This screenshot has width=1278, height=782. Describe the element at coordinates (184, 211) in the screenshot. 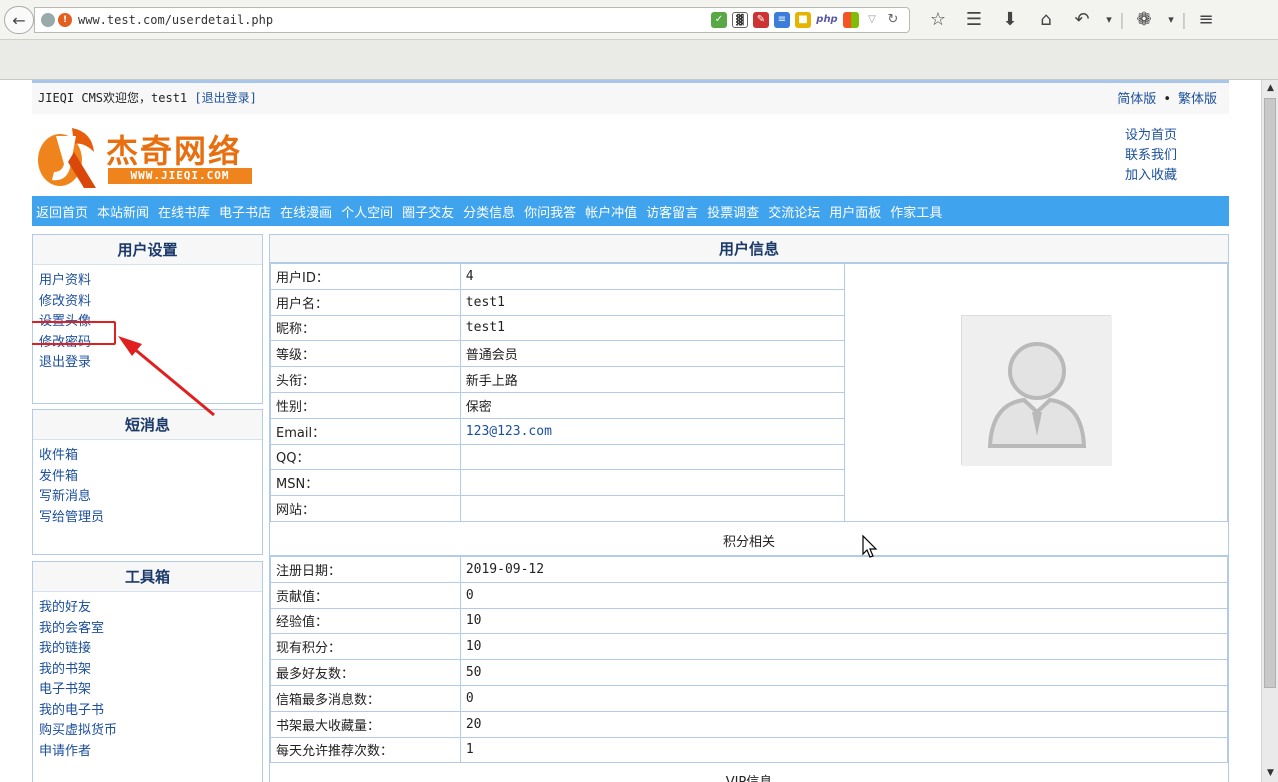

I see `nav-library: 在线书库` at that location.